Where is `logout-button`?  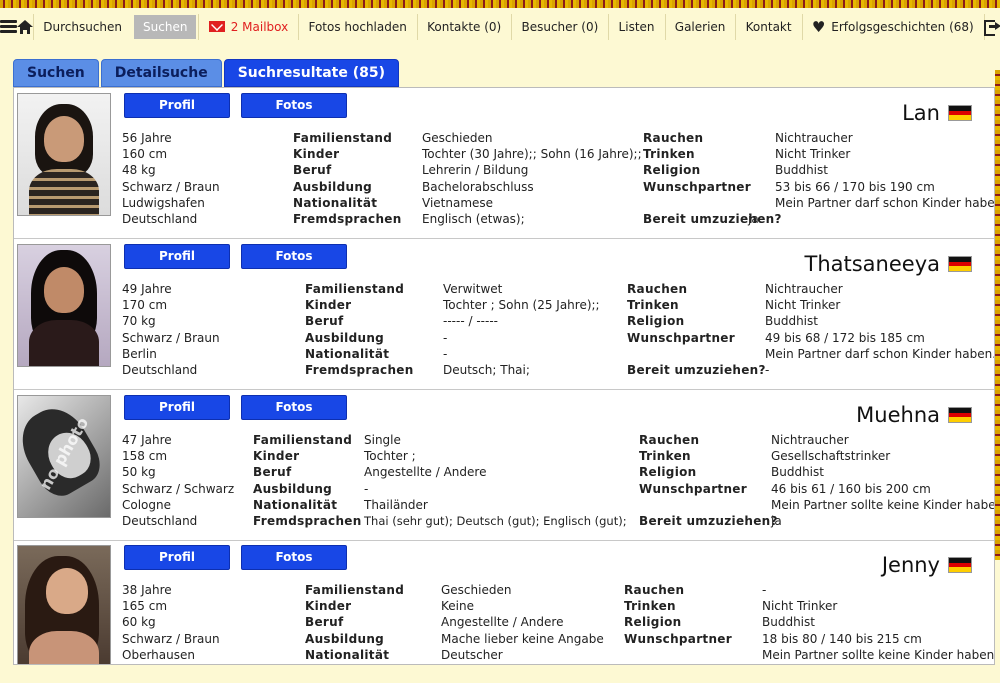 logout-button is located at coordinates (991, 26).